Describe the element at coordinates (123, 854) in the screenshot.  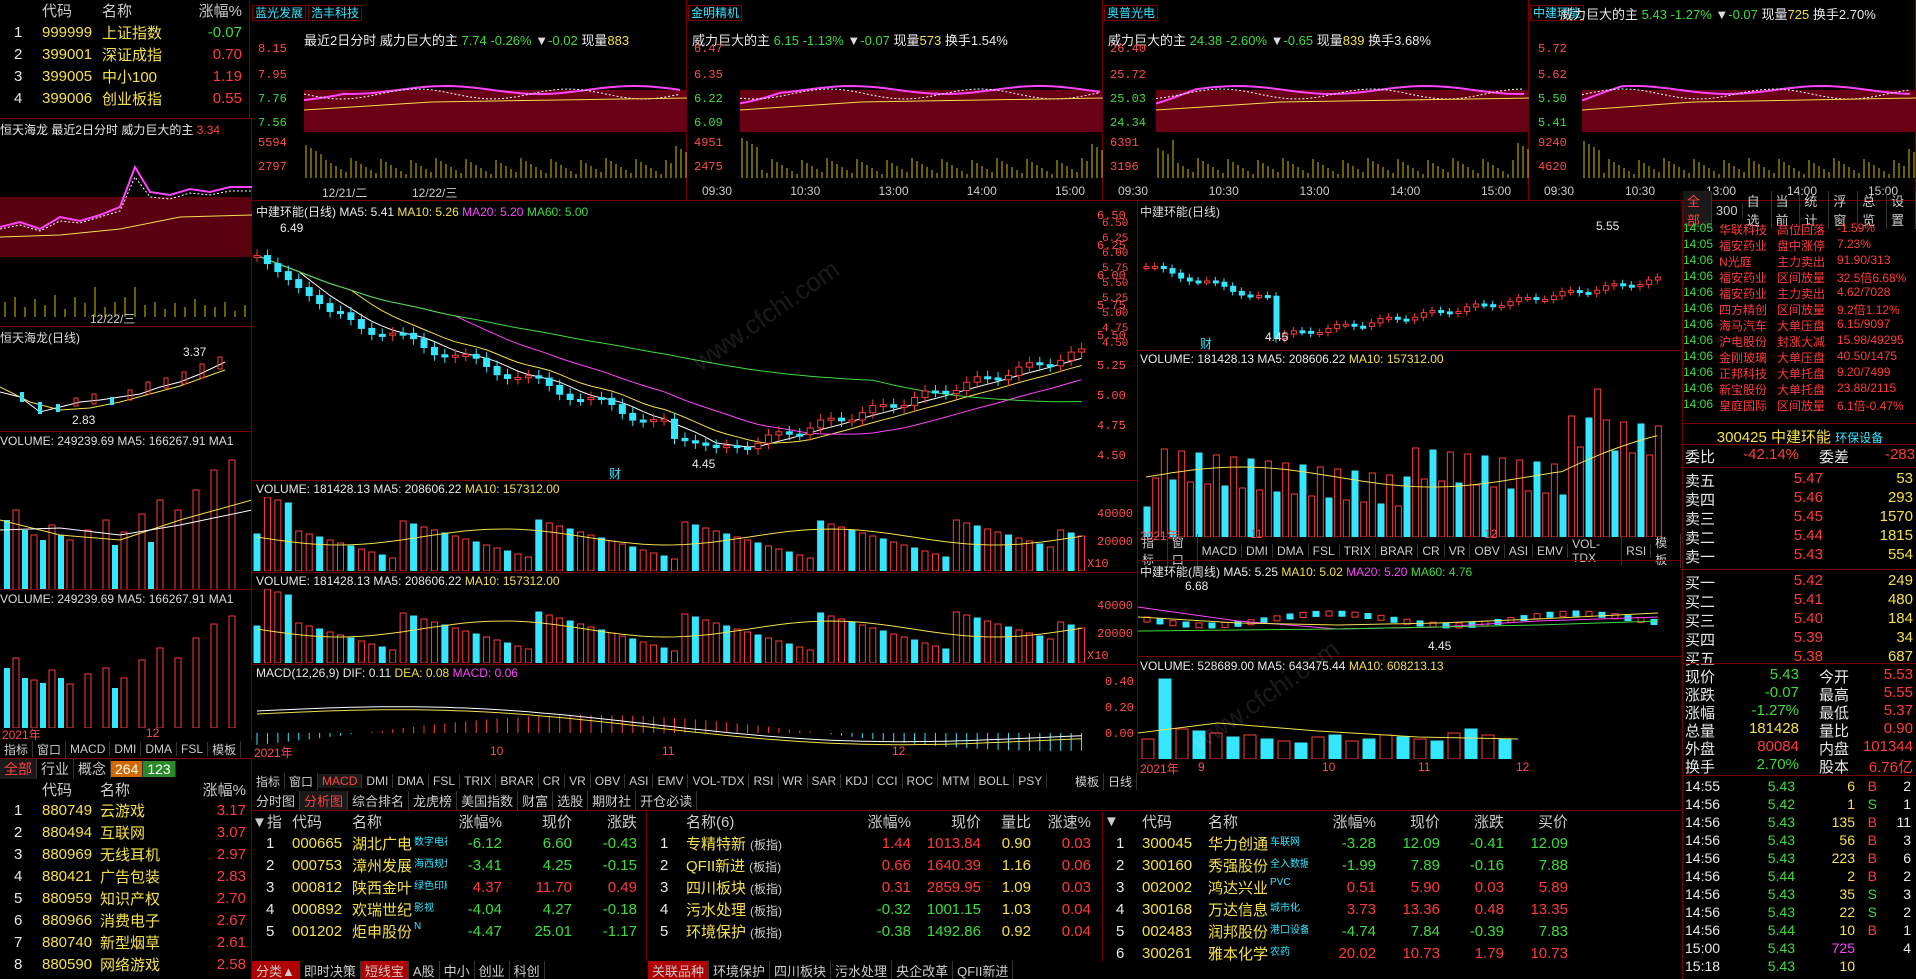
I see `sector-row: 3 880969 无线耳机 2.97` at that location.